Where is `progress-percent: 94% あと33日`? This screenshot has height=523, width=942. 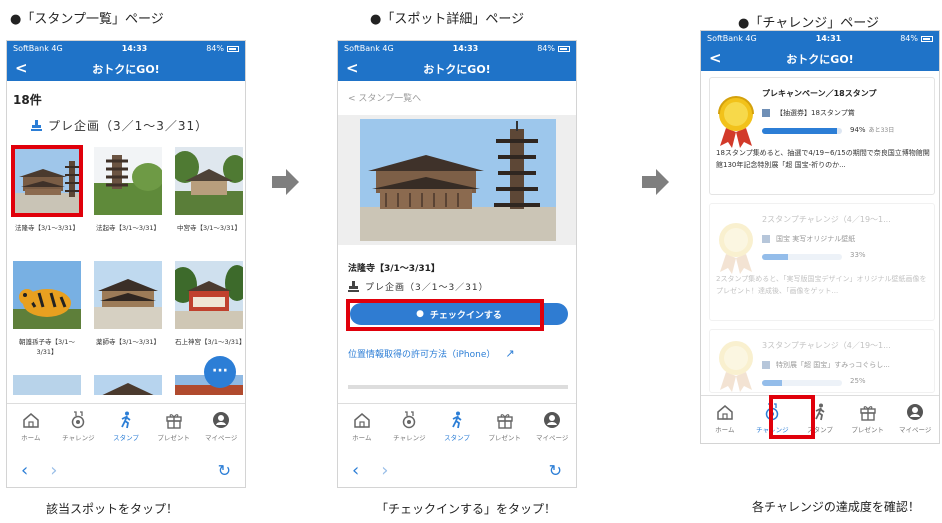 progress-percent: 94% あと33日 is located at coordinates (872, 130).